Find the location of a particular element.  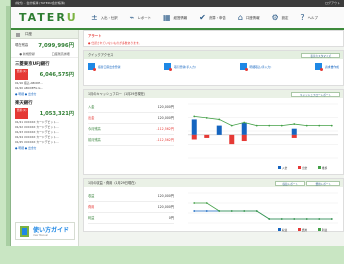

row-value: 0円 is located at coordinates (171, 218).